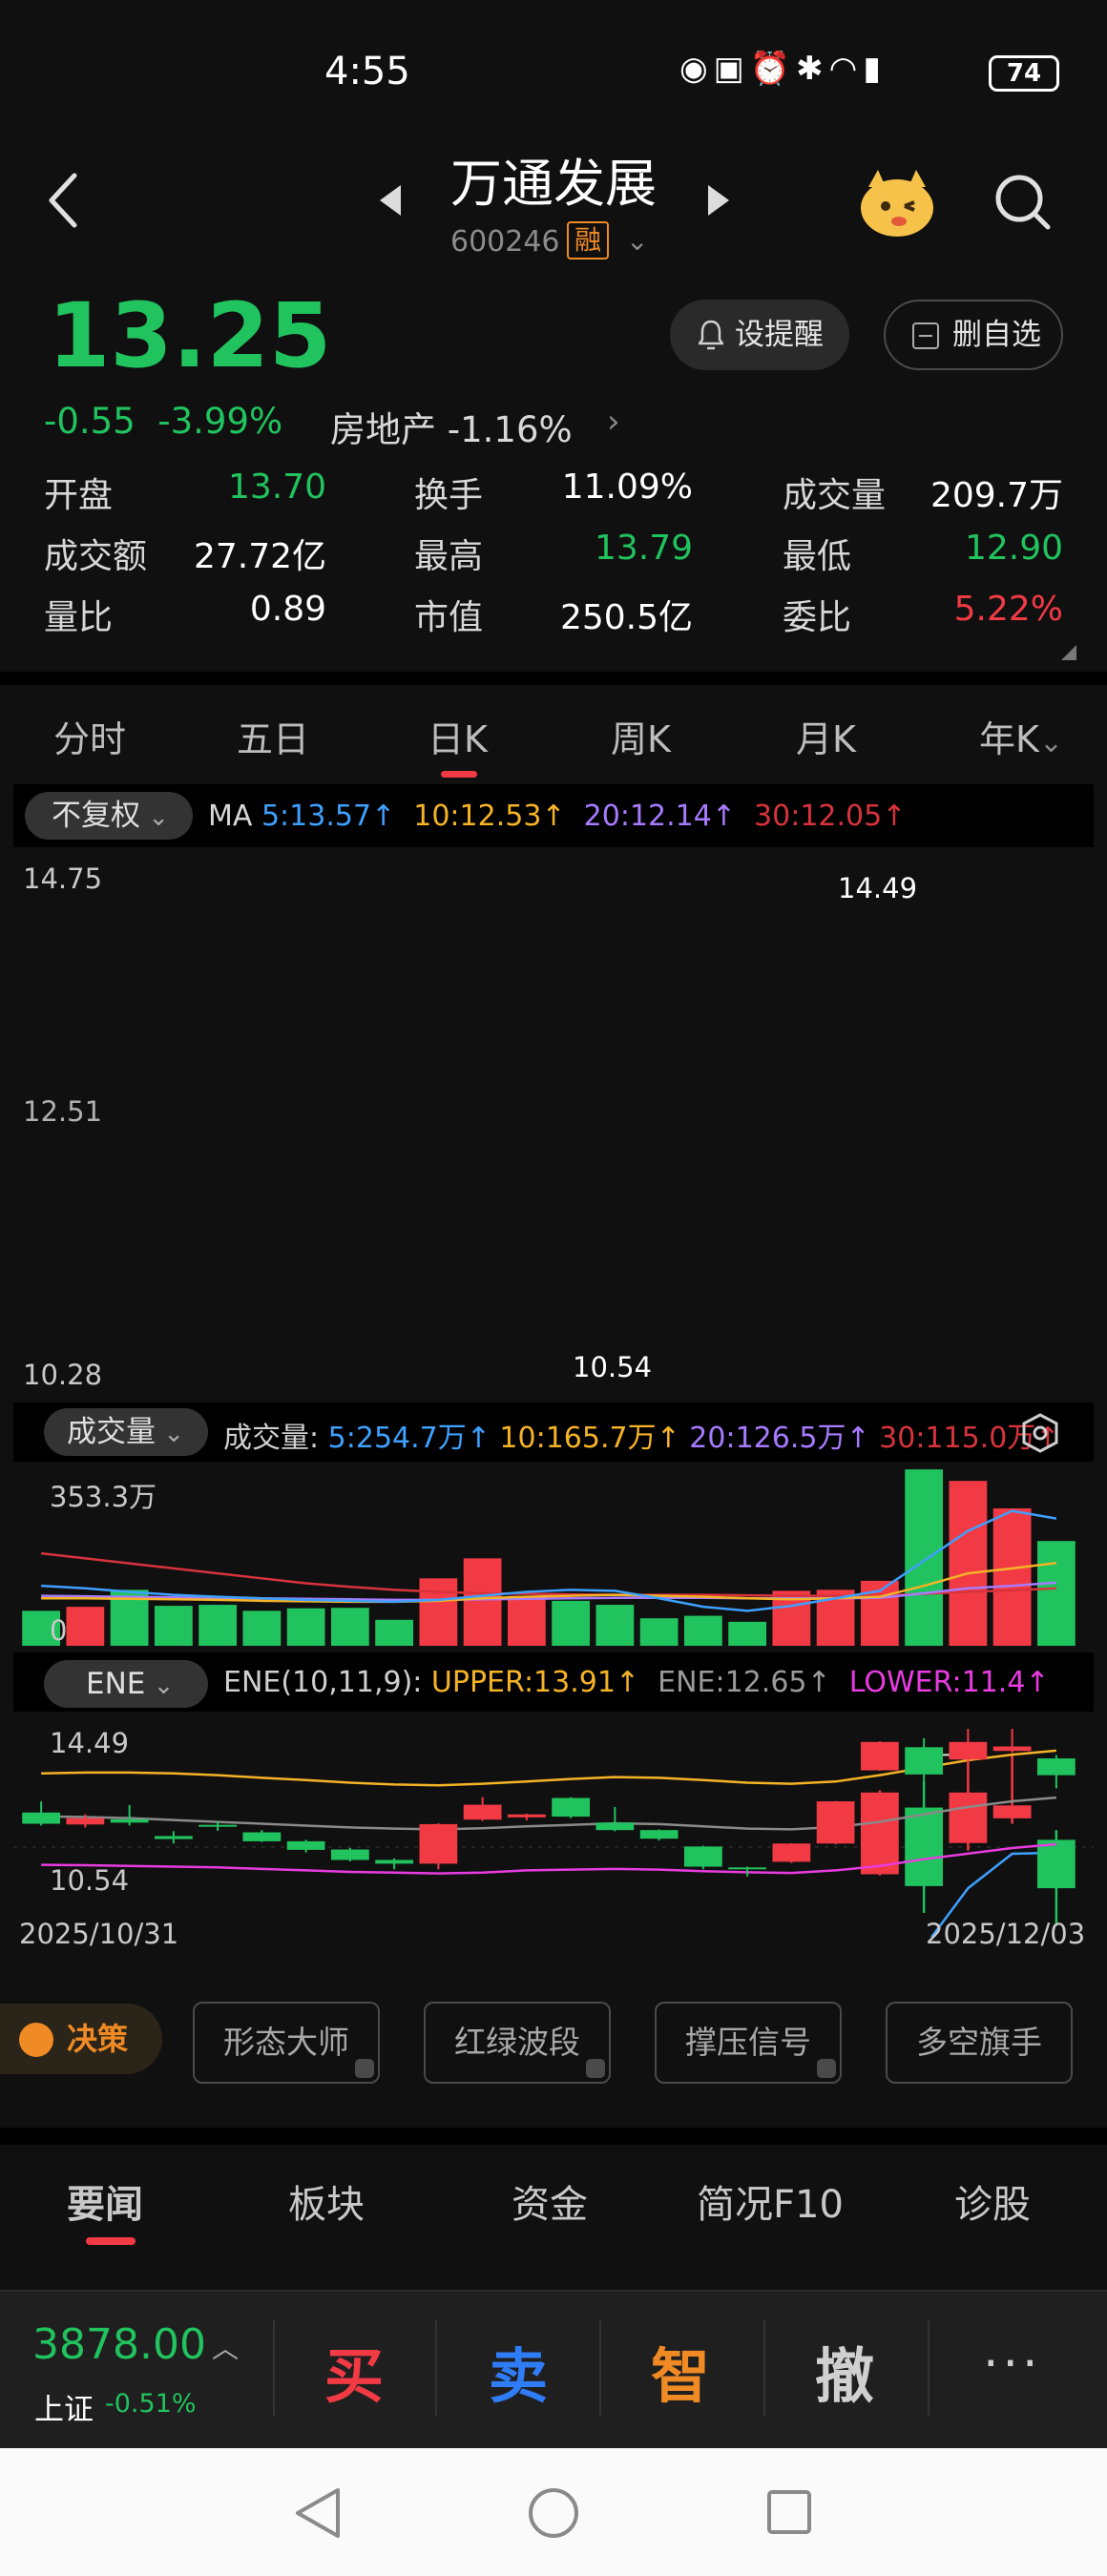 Image resolution: width=1107 pixels, height=2576 pixels. Describe the element at coordinates (451, 426) in the screenshot. I see `sector-link: 房地产 -1.16%` at that location.